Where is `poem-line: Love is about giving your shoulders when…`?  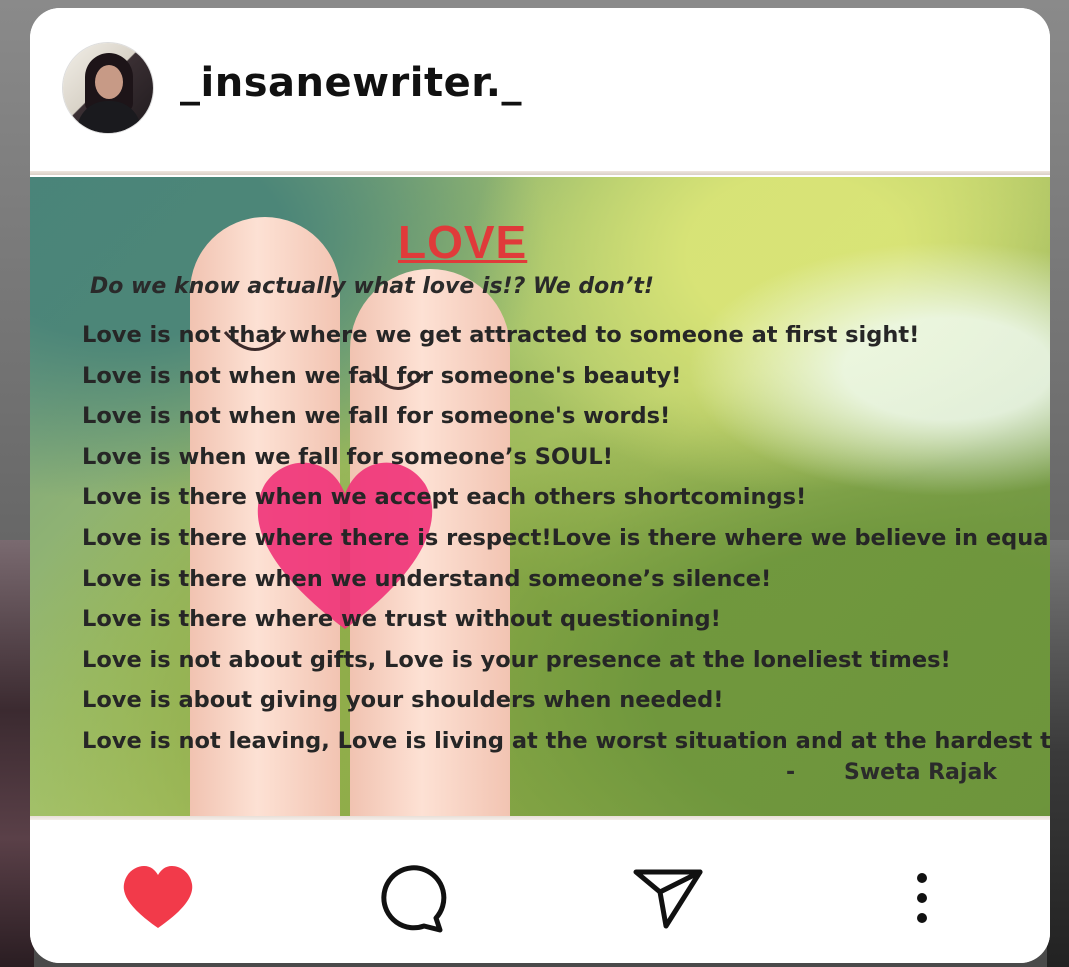
poem-line: Love is about giving your shoulders when… is located at coordinates (403, 700).